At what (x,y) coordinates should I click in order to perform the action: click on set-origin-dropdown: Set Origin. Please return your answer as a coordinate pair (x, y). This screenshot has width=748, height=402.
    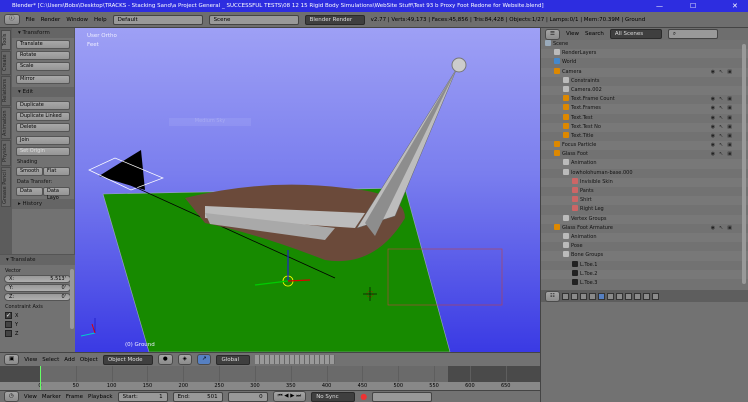
    Looking at the image, I should click on (43, 151).